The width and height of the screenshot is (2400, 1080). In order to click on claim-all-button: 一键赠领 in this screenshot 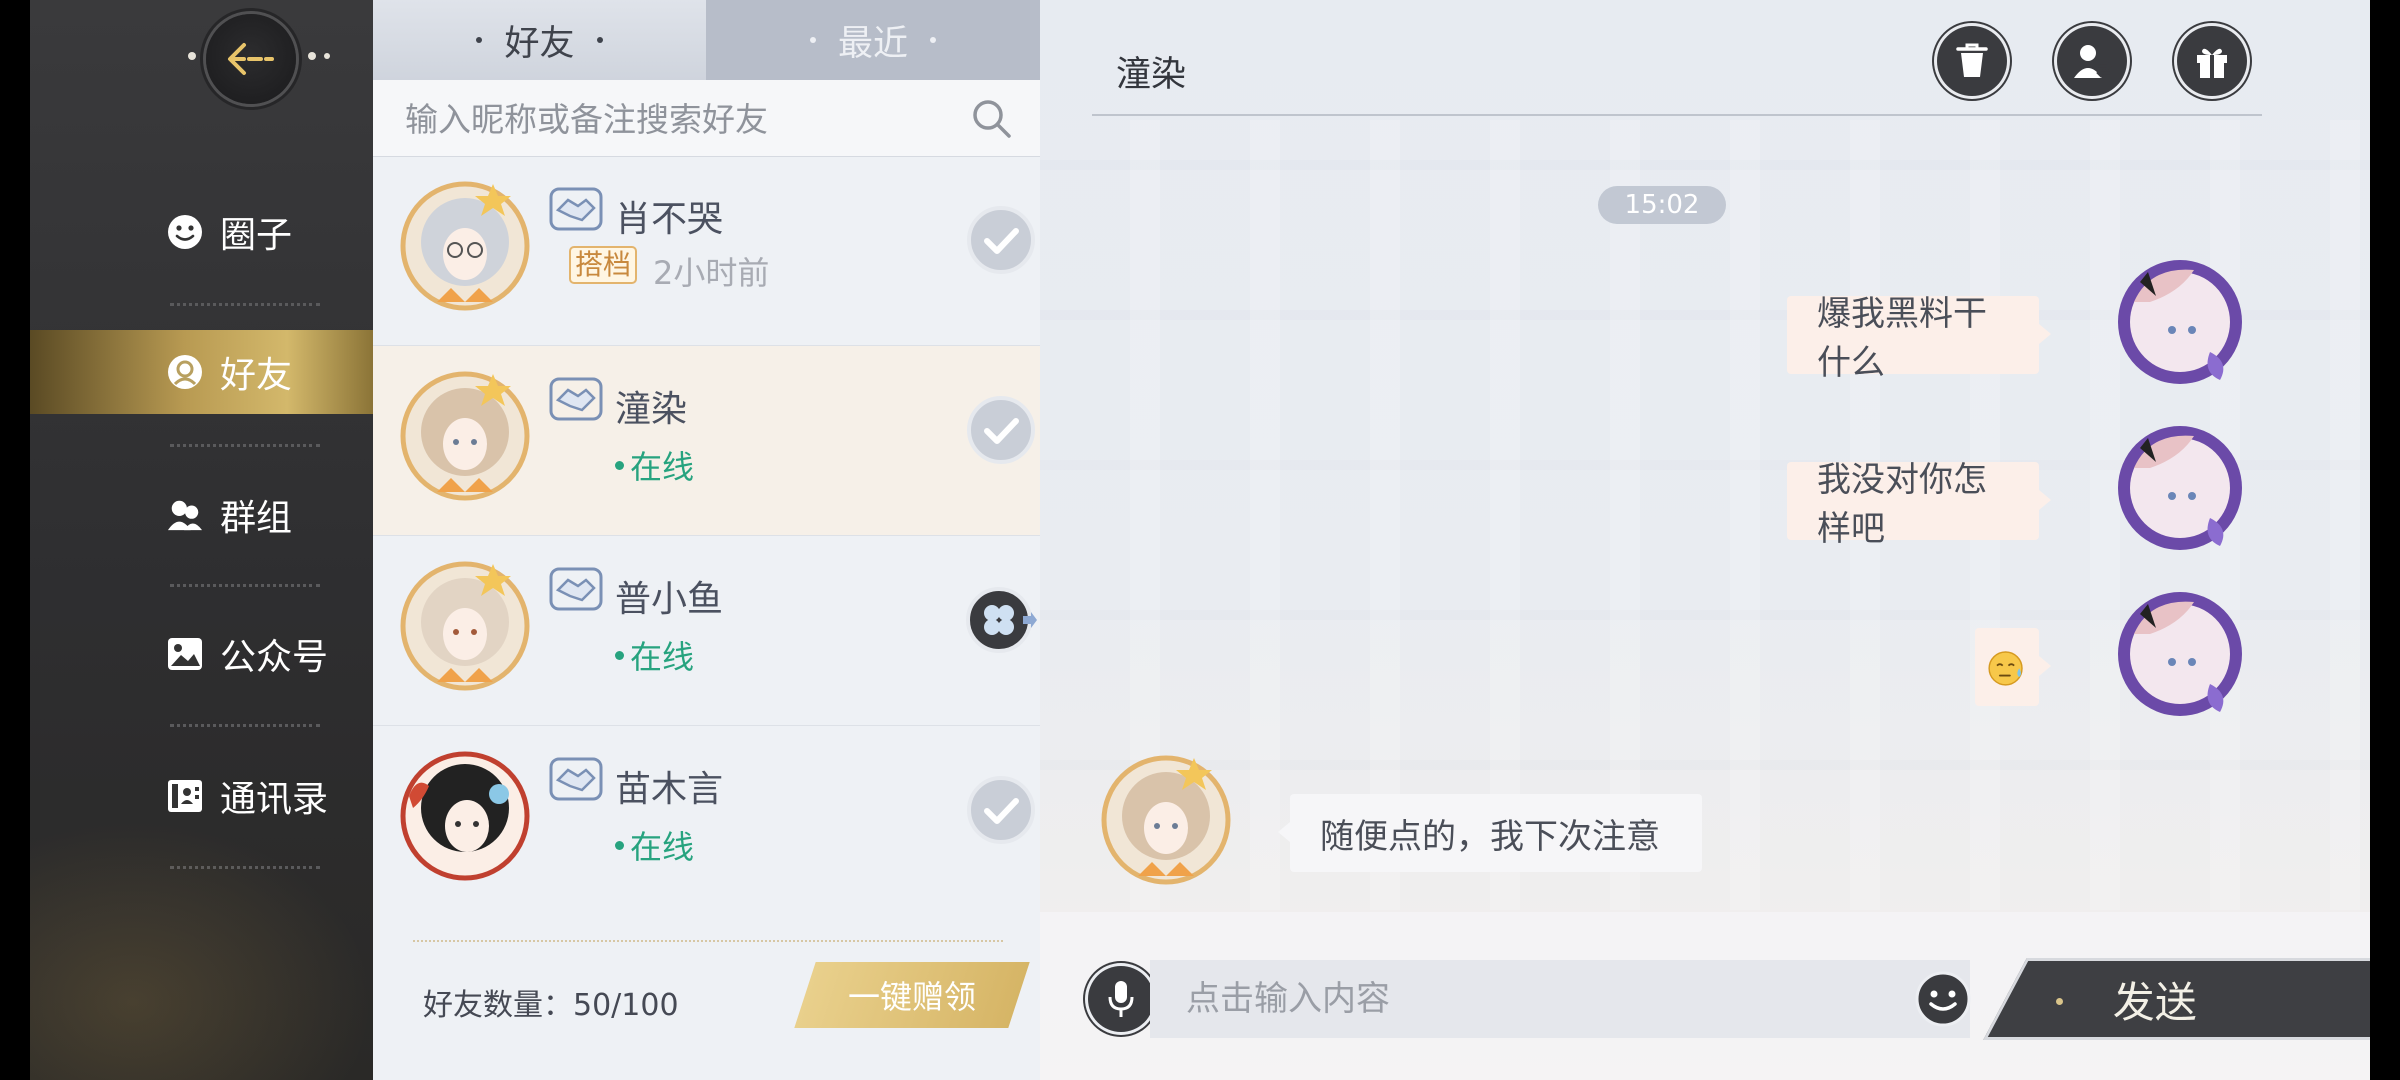, I will do `click(912, 995)`.